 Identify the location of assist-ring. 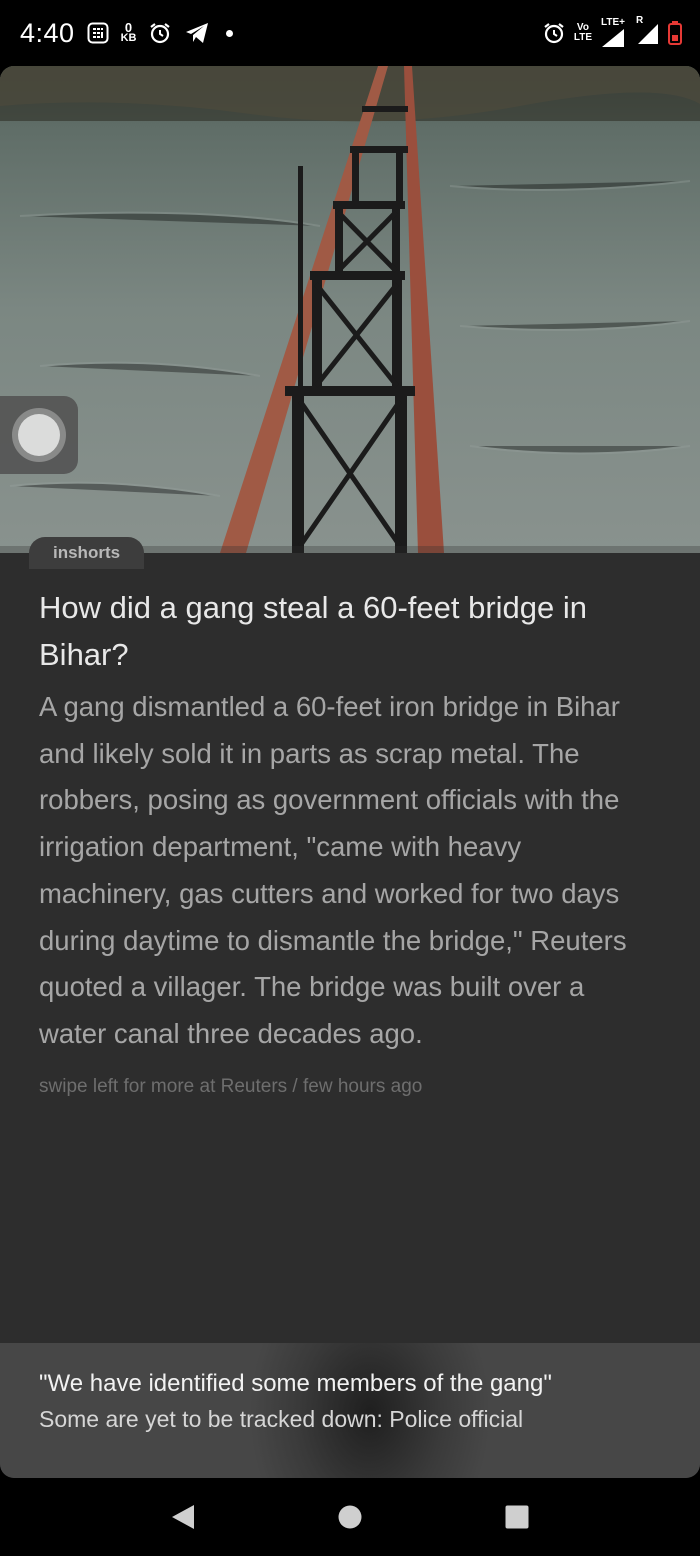
(39, 435).